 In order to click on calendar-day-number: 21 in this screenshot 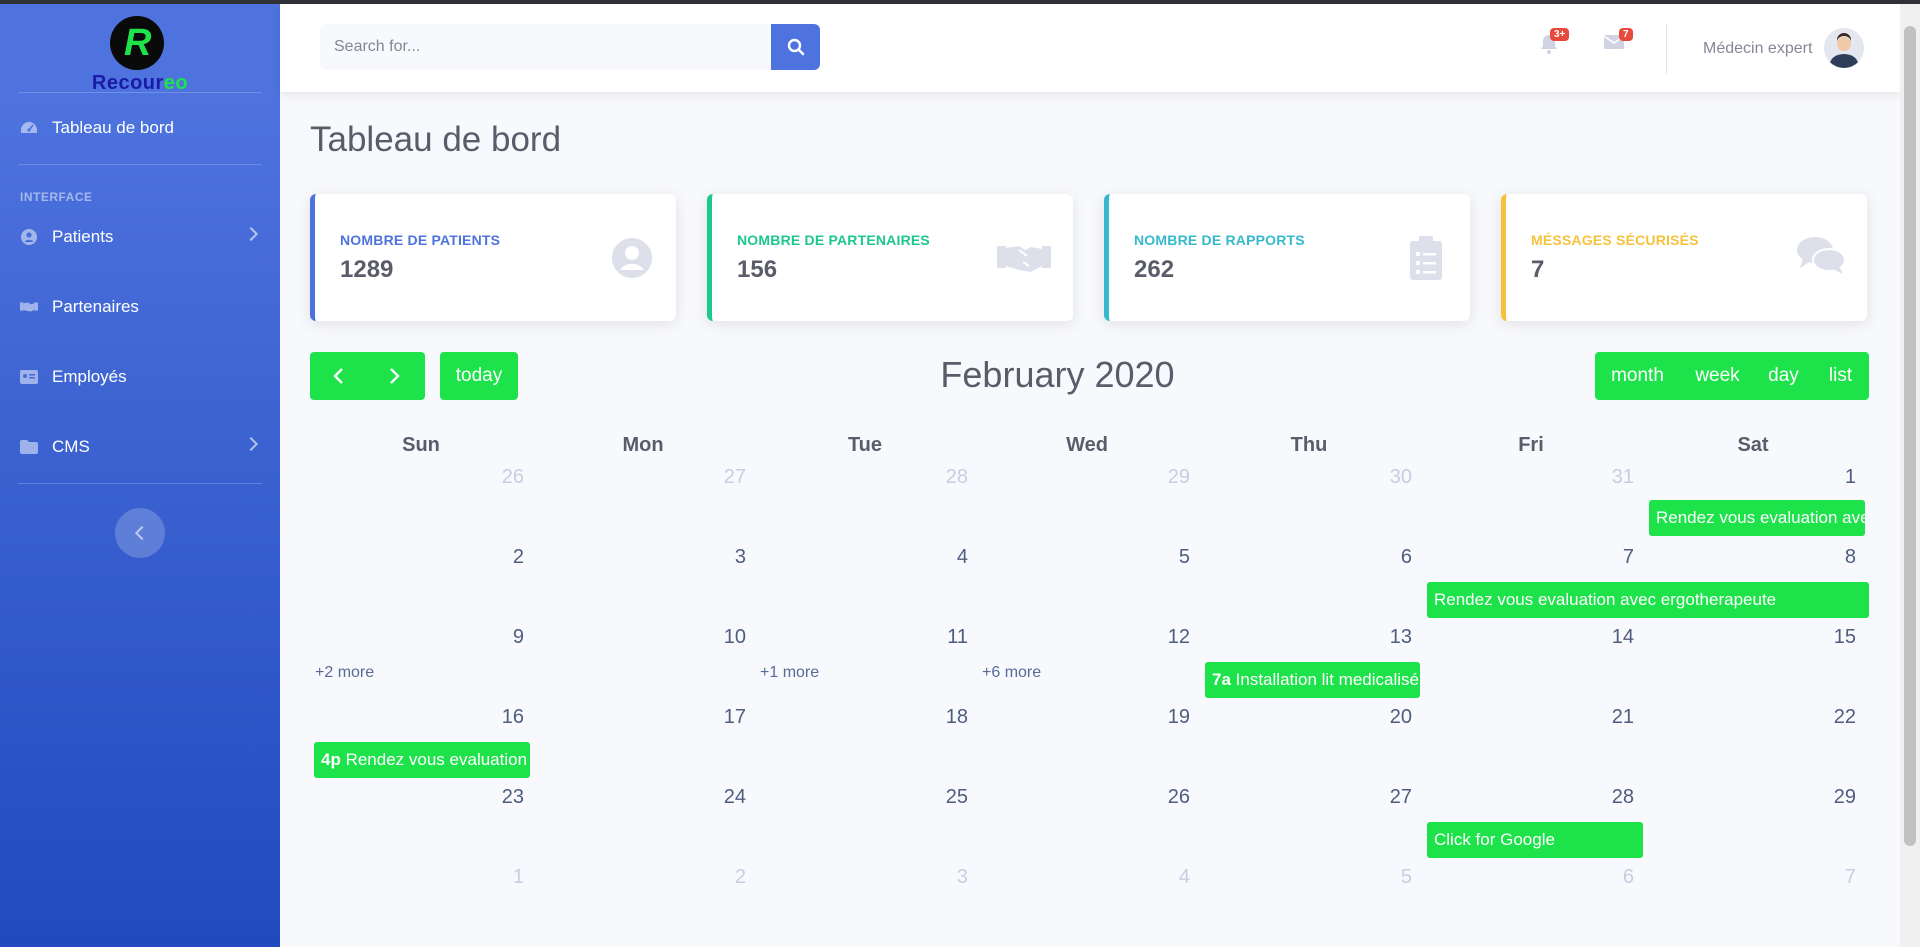, I will do `click(1531, 717)`.